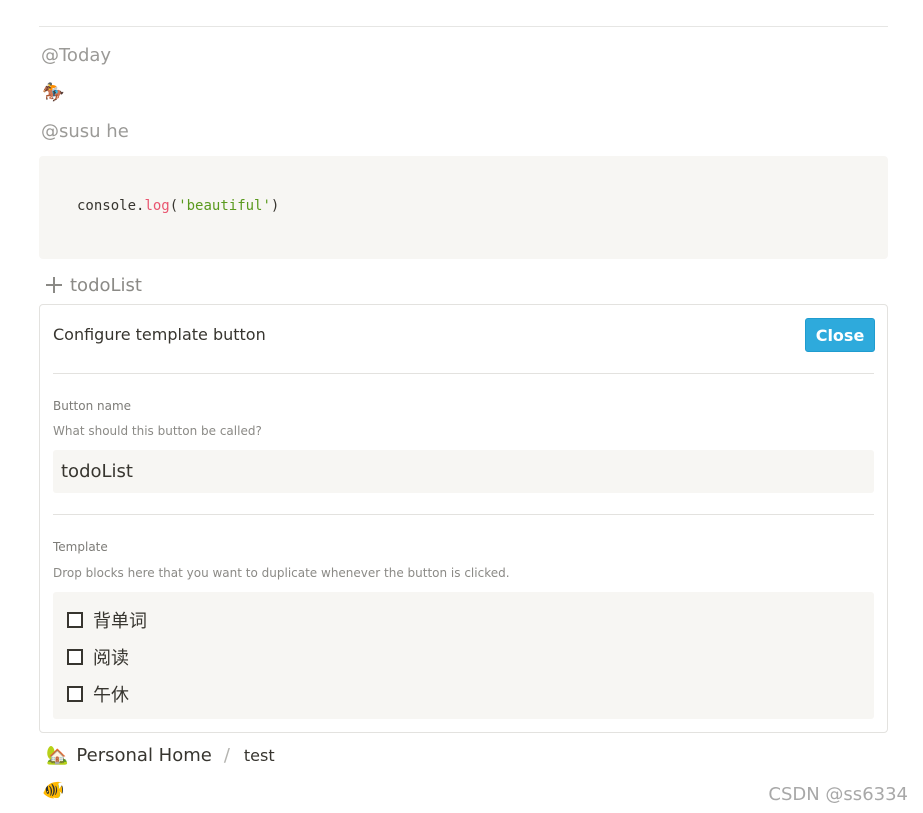 The height and width of the screenshot is (813, 923). I want to click on template-drop-area: 背单词 阅读 午休, so click(463, 655).